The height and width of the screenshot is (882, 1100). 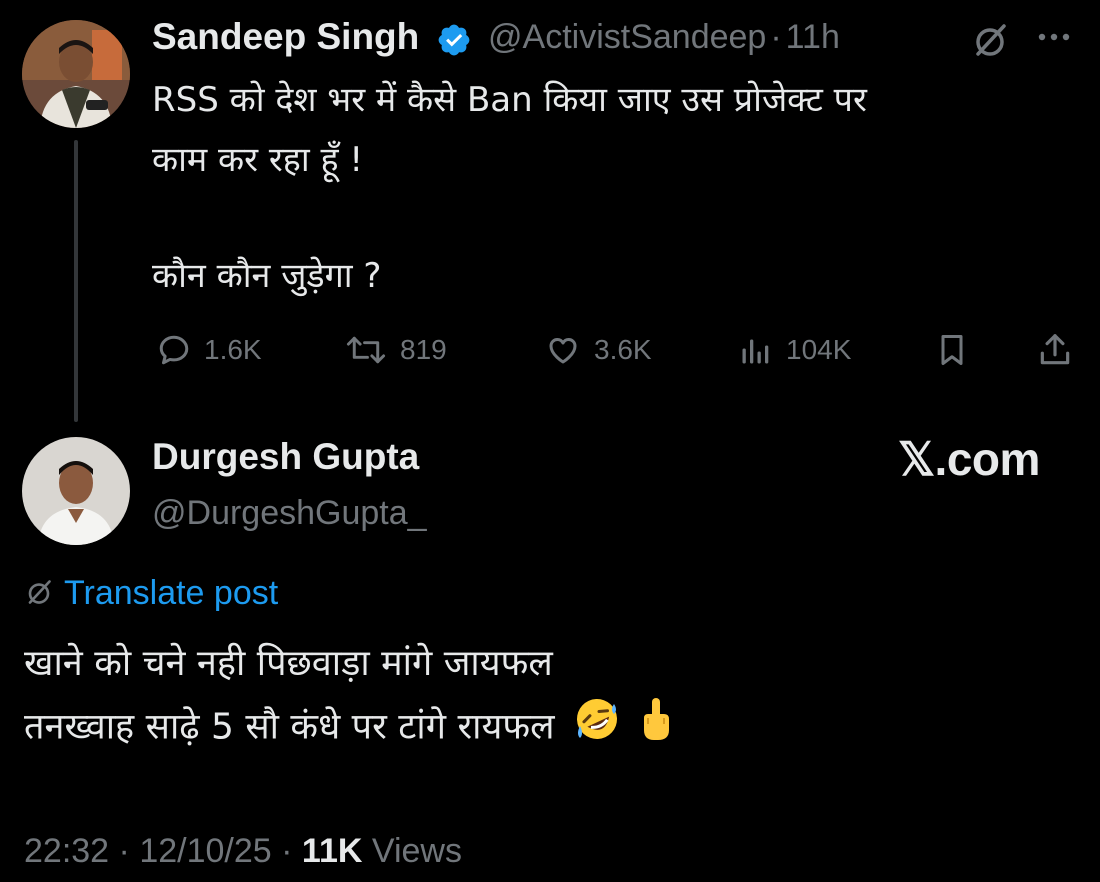 What do you see at coordinates (205, 851) in the screenshot?
I see `reply-date: 12/10/25` at bounding box center [205, 851].